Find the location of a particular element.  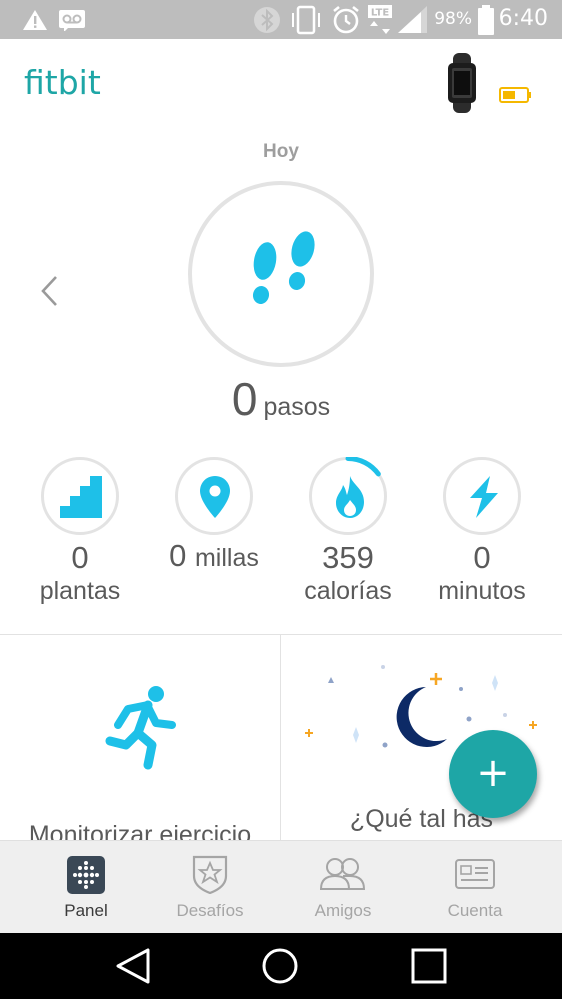

bolt-icon is located at coordinates (484, 497).